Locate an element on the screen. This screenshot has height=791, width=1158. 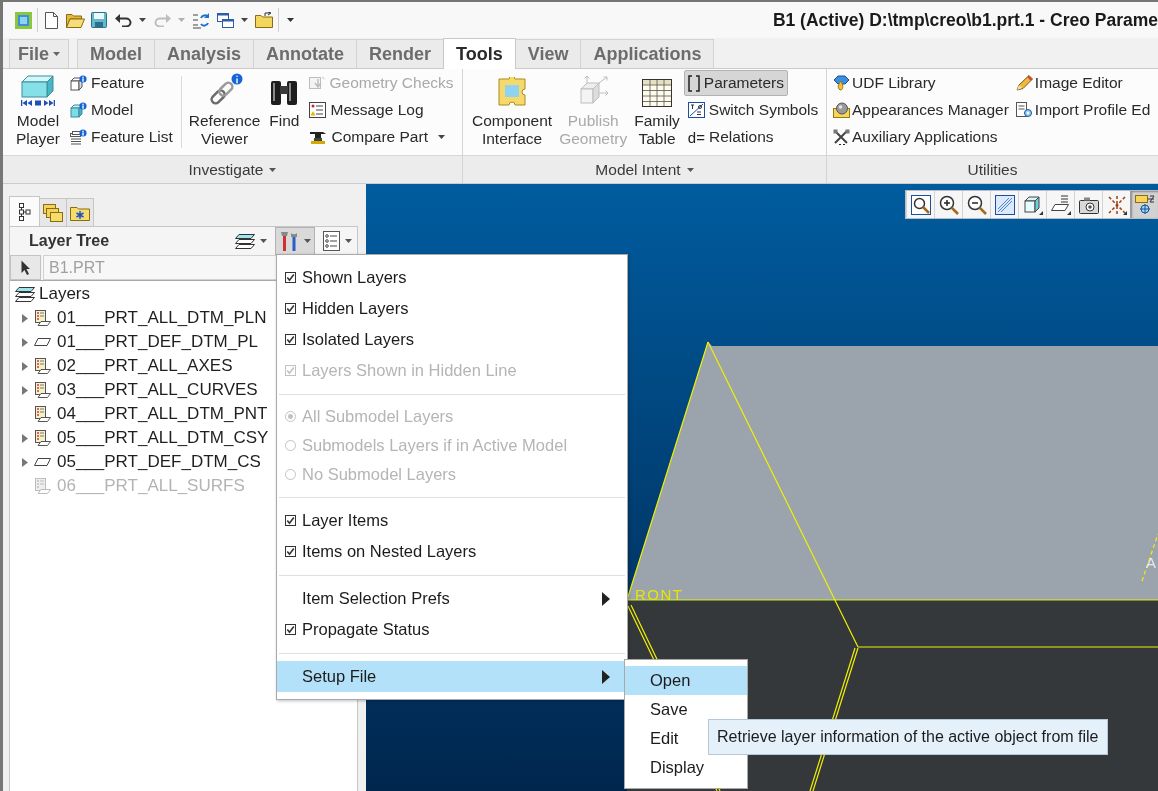
puzzle-icon is located at coordinates (512, 92).